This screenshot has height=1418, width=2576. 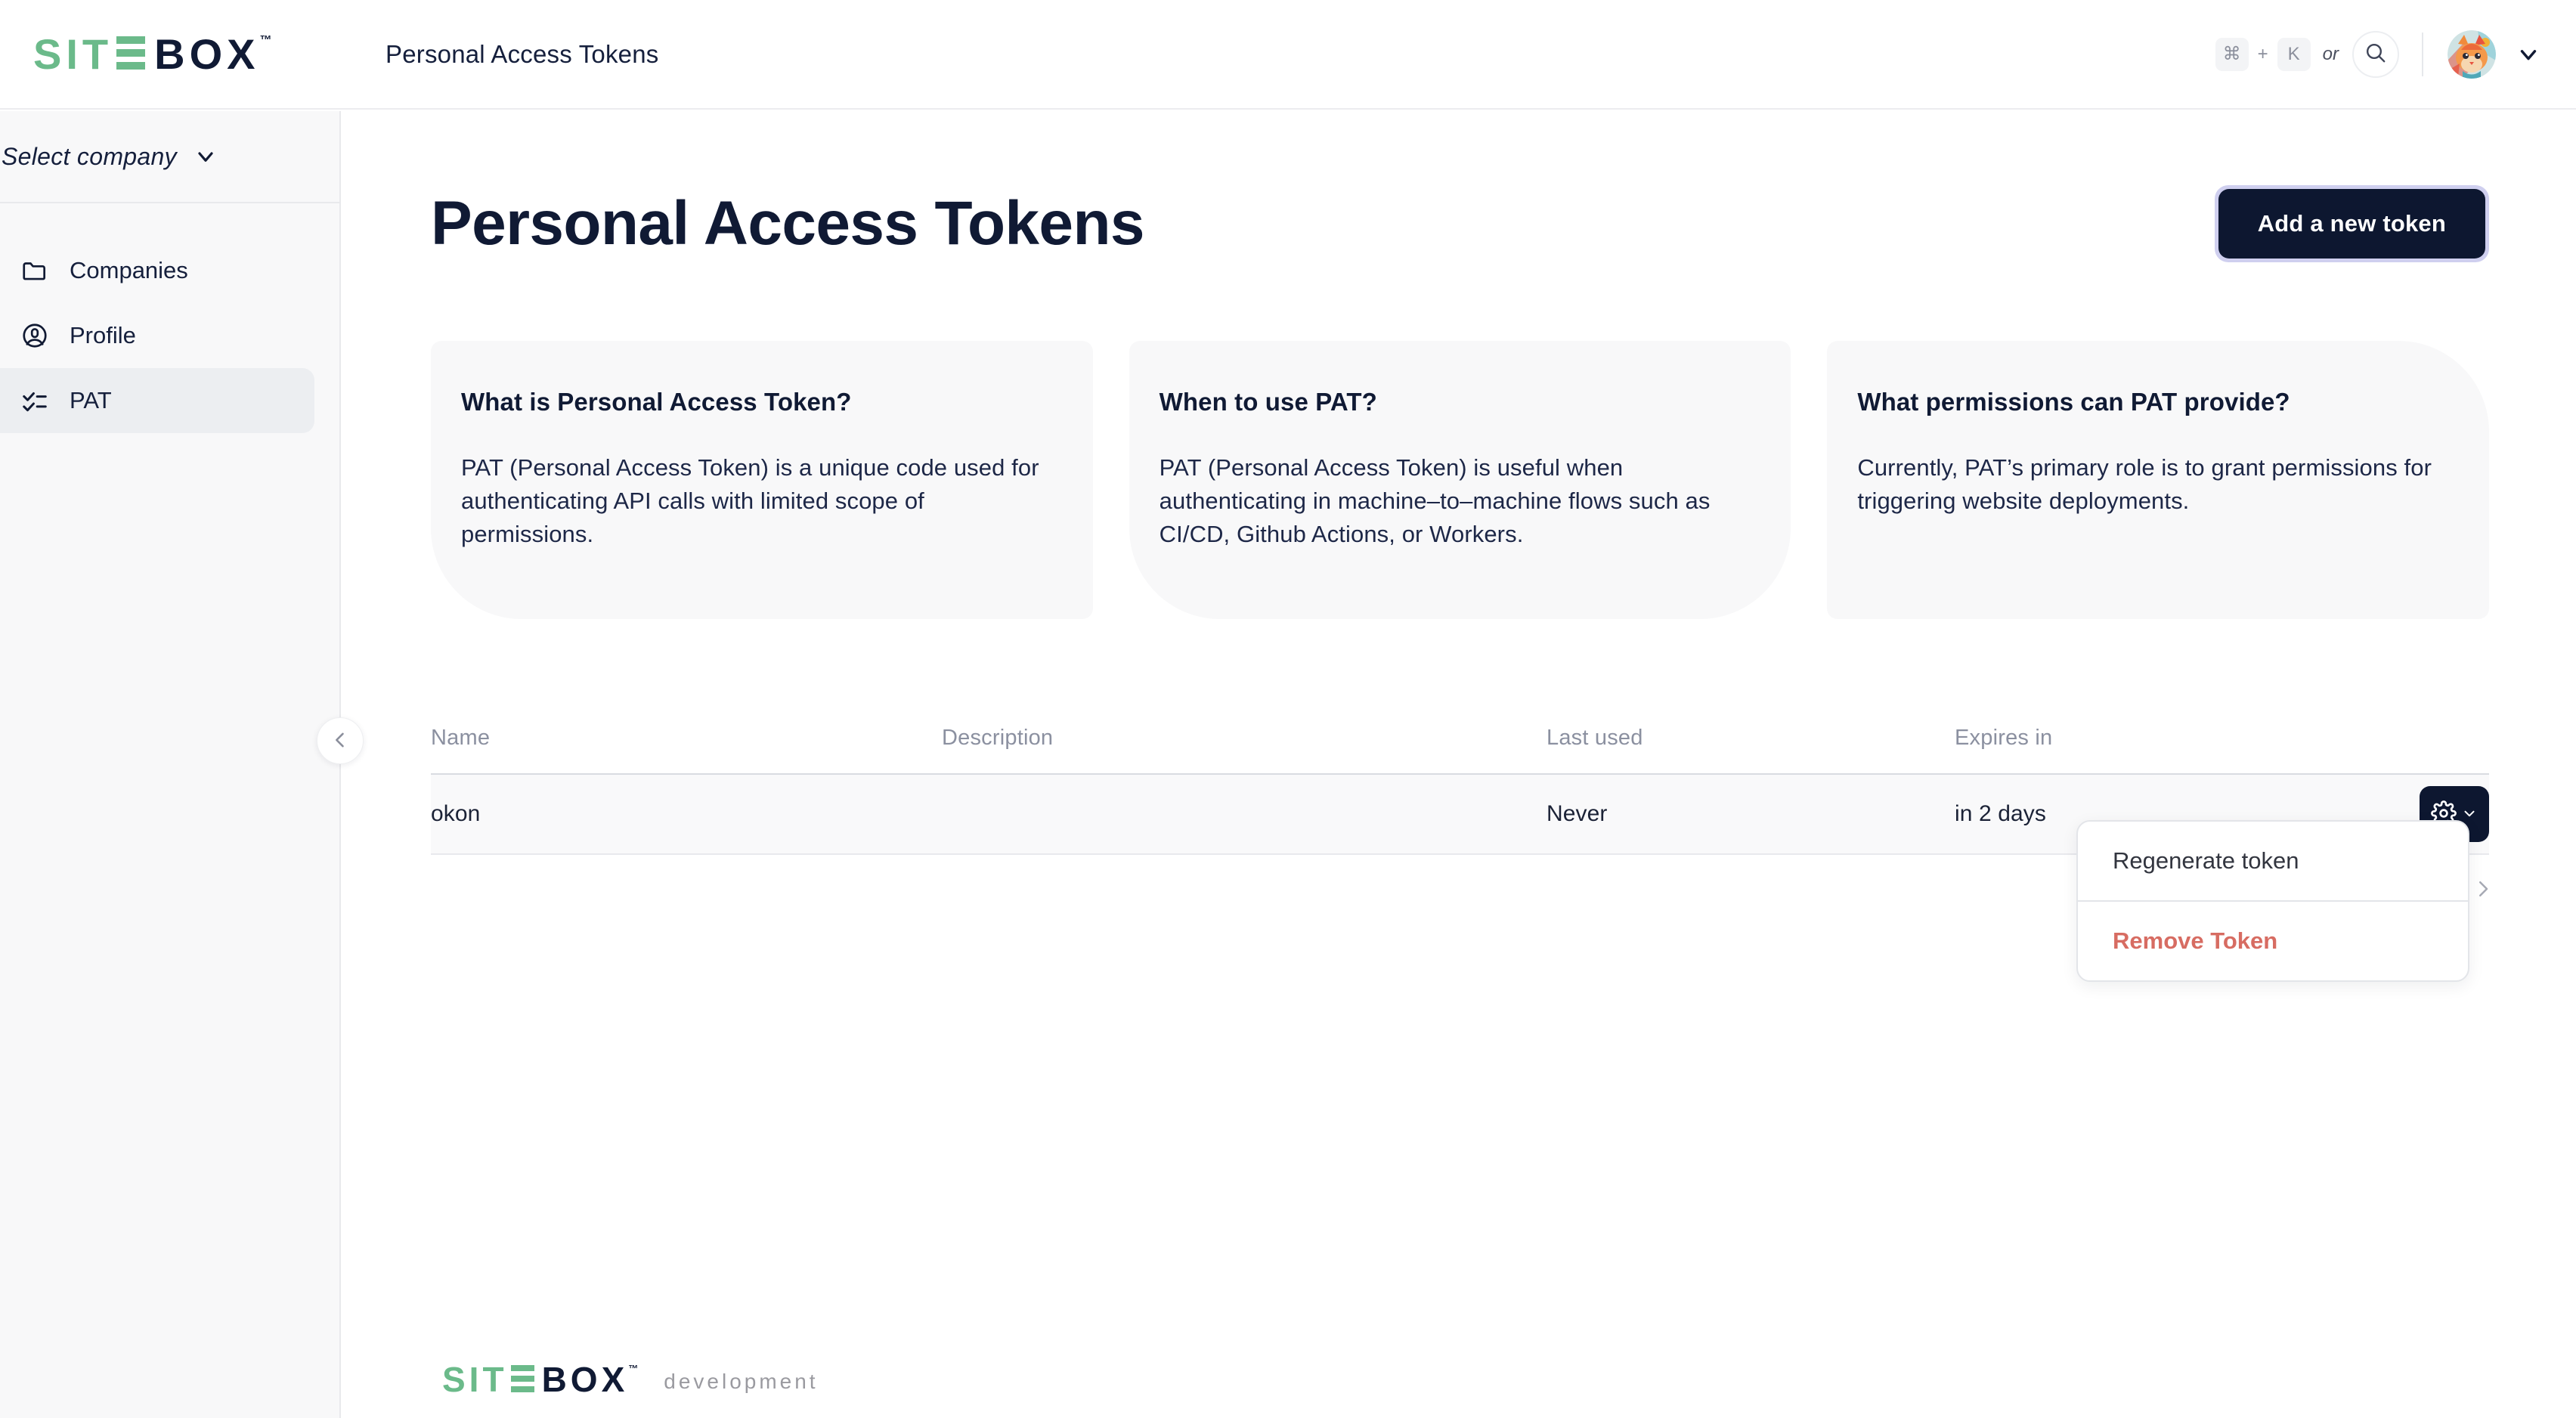 What do you see at coordinates (585, 1379) in the screenshot?
I see `footer-logo-dark-text: BOX` at bounding box center [585, 1379].